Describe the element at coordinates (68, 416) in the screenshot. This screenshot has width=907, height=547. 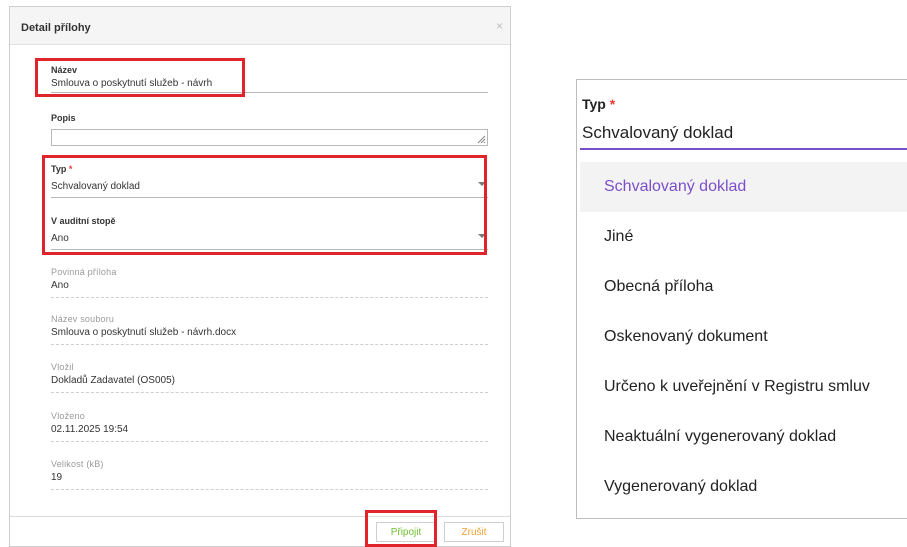
I see `inserted-at-label: Vloženo` at that location.